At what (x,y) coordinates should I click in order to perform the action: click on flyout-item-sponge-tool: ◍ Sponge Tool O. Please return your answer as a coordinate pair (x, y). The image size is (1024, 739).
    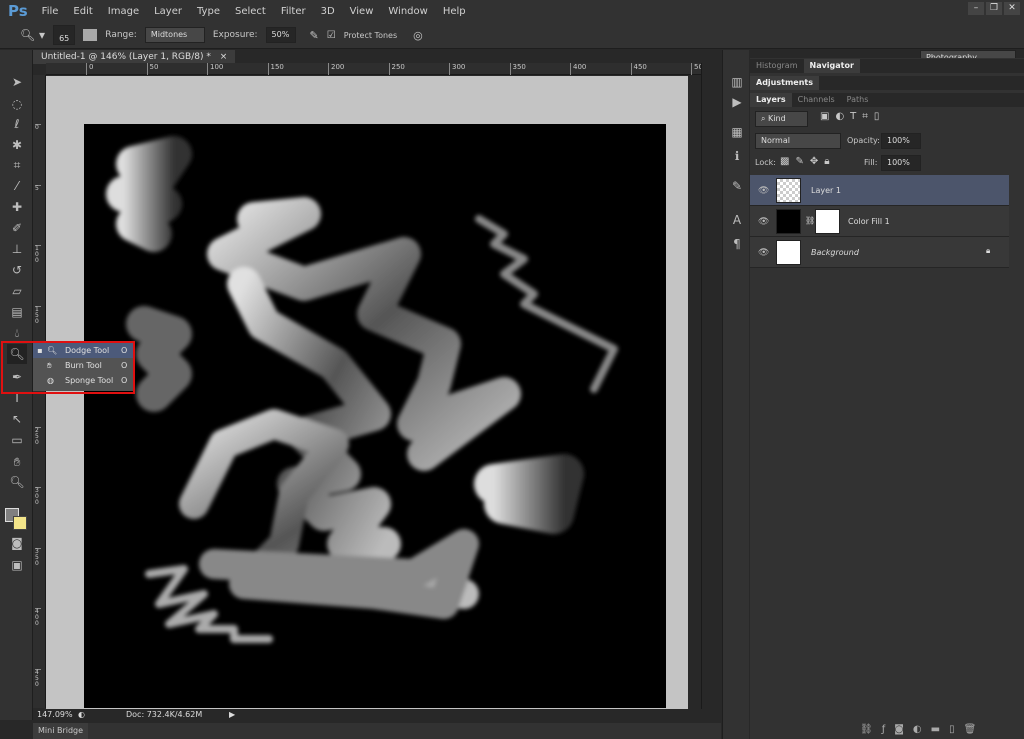
    Looking at the image, I should click on (83, 380).